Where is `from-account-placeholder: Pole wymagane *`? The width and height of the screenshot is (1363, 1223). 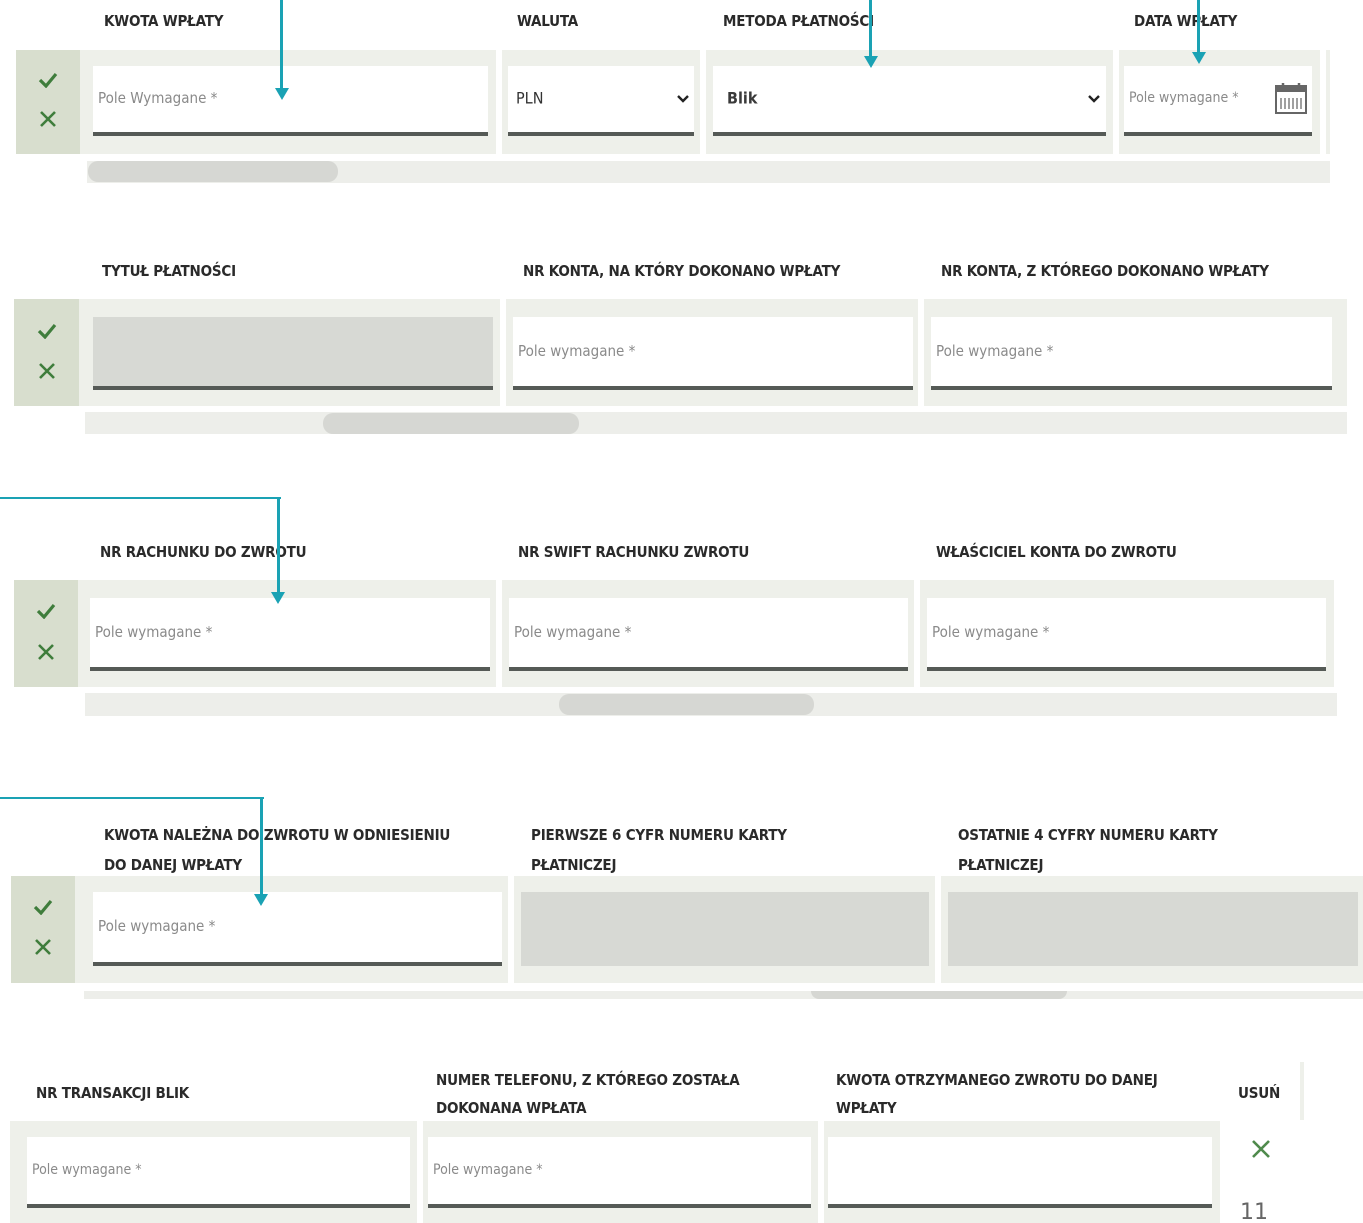 from-account-placeholder: Pole wymagane * is located at coordinates (995, 350).